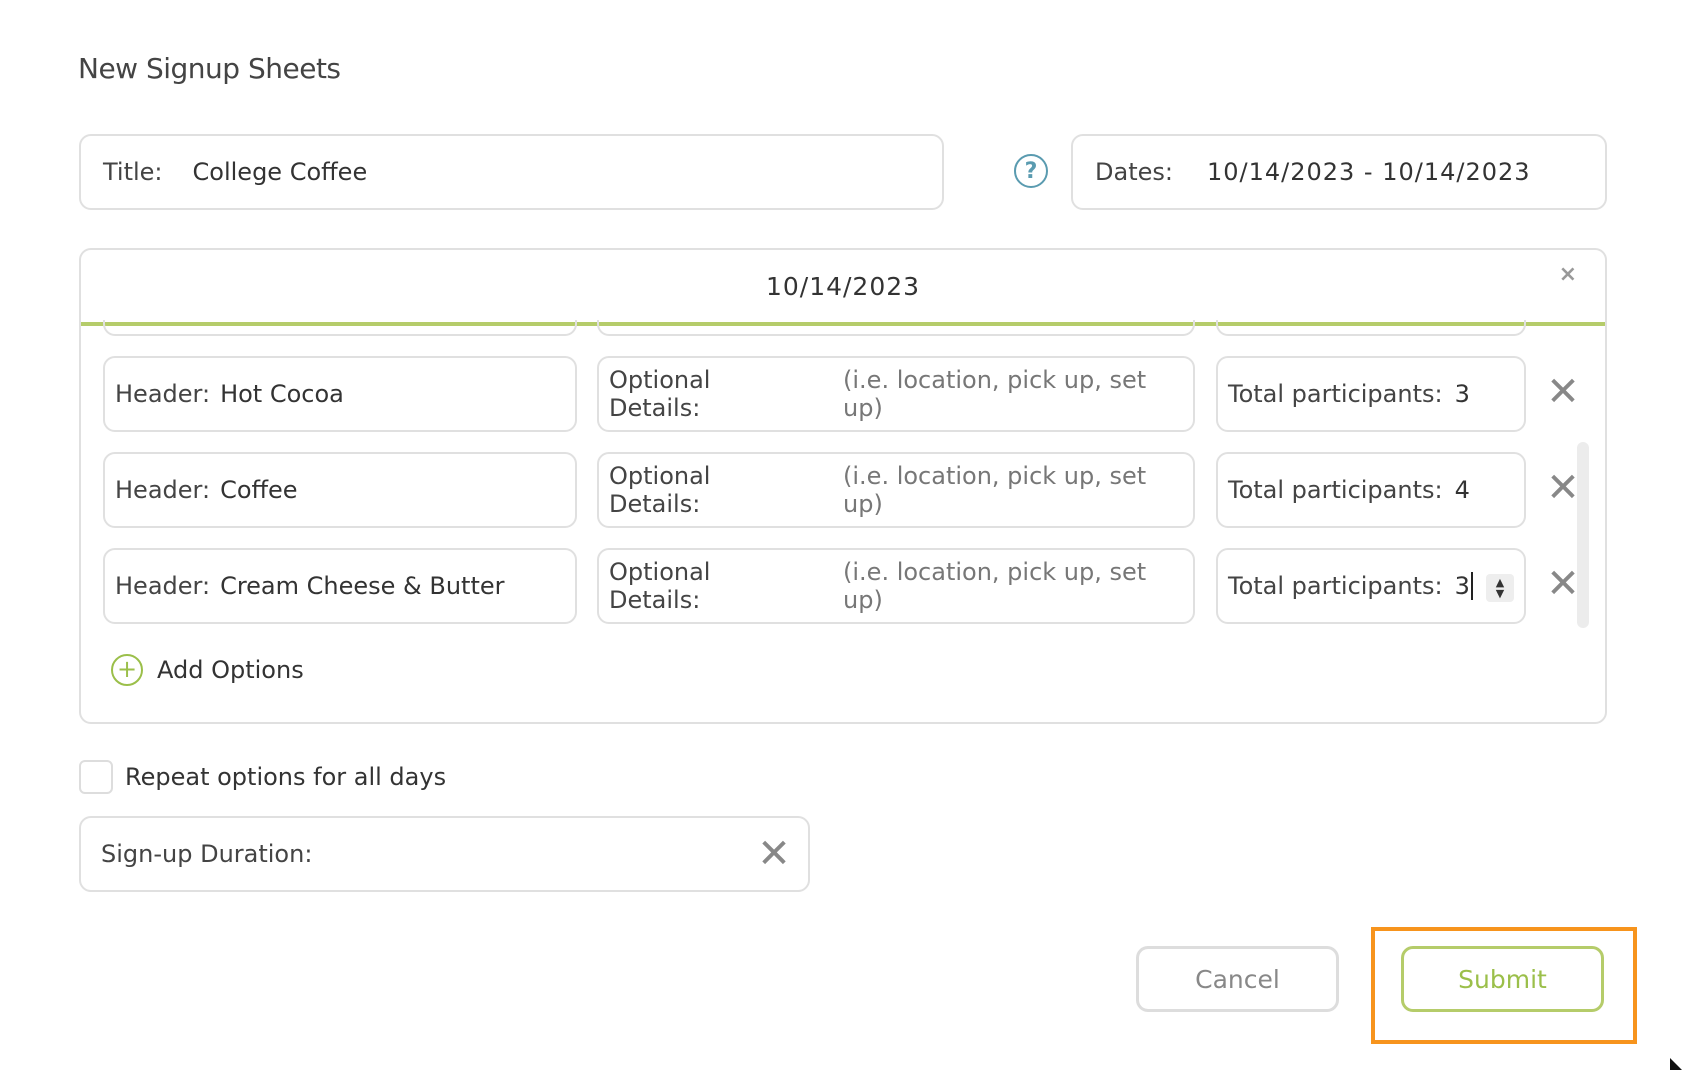 Image resolution: width=1682 pixels, height=1070 pixels. I want to click on add-options-button: + Add Options, so click(207, 670).